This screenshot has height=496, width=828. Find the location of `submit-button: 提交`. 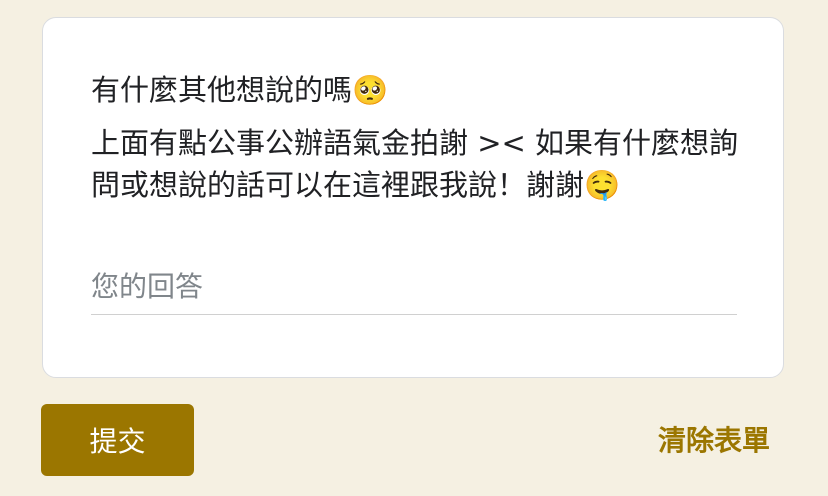

submit-button: 提交 is located at coordinates (117, 440).